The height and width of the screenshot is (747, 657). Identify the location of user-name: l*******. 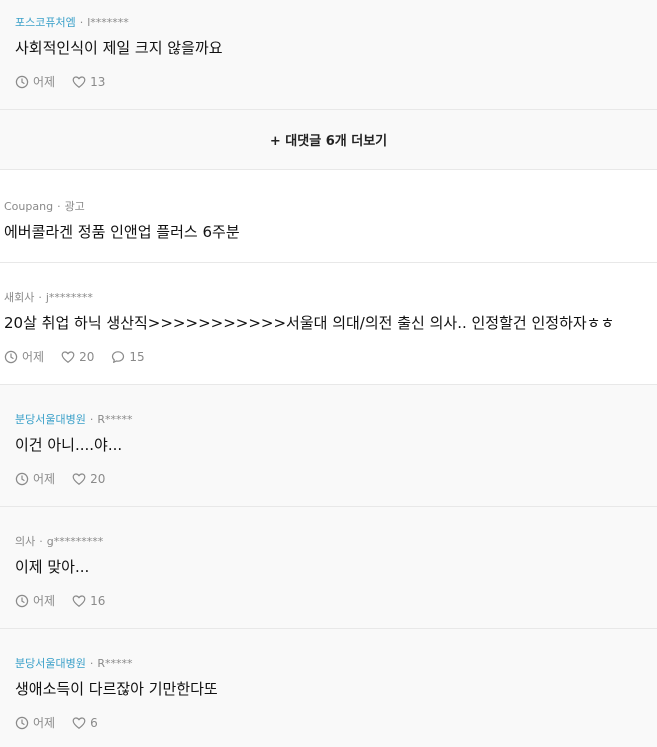
(108, 22).